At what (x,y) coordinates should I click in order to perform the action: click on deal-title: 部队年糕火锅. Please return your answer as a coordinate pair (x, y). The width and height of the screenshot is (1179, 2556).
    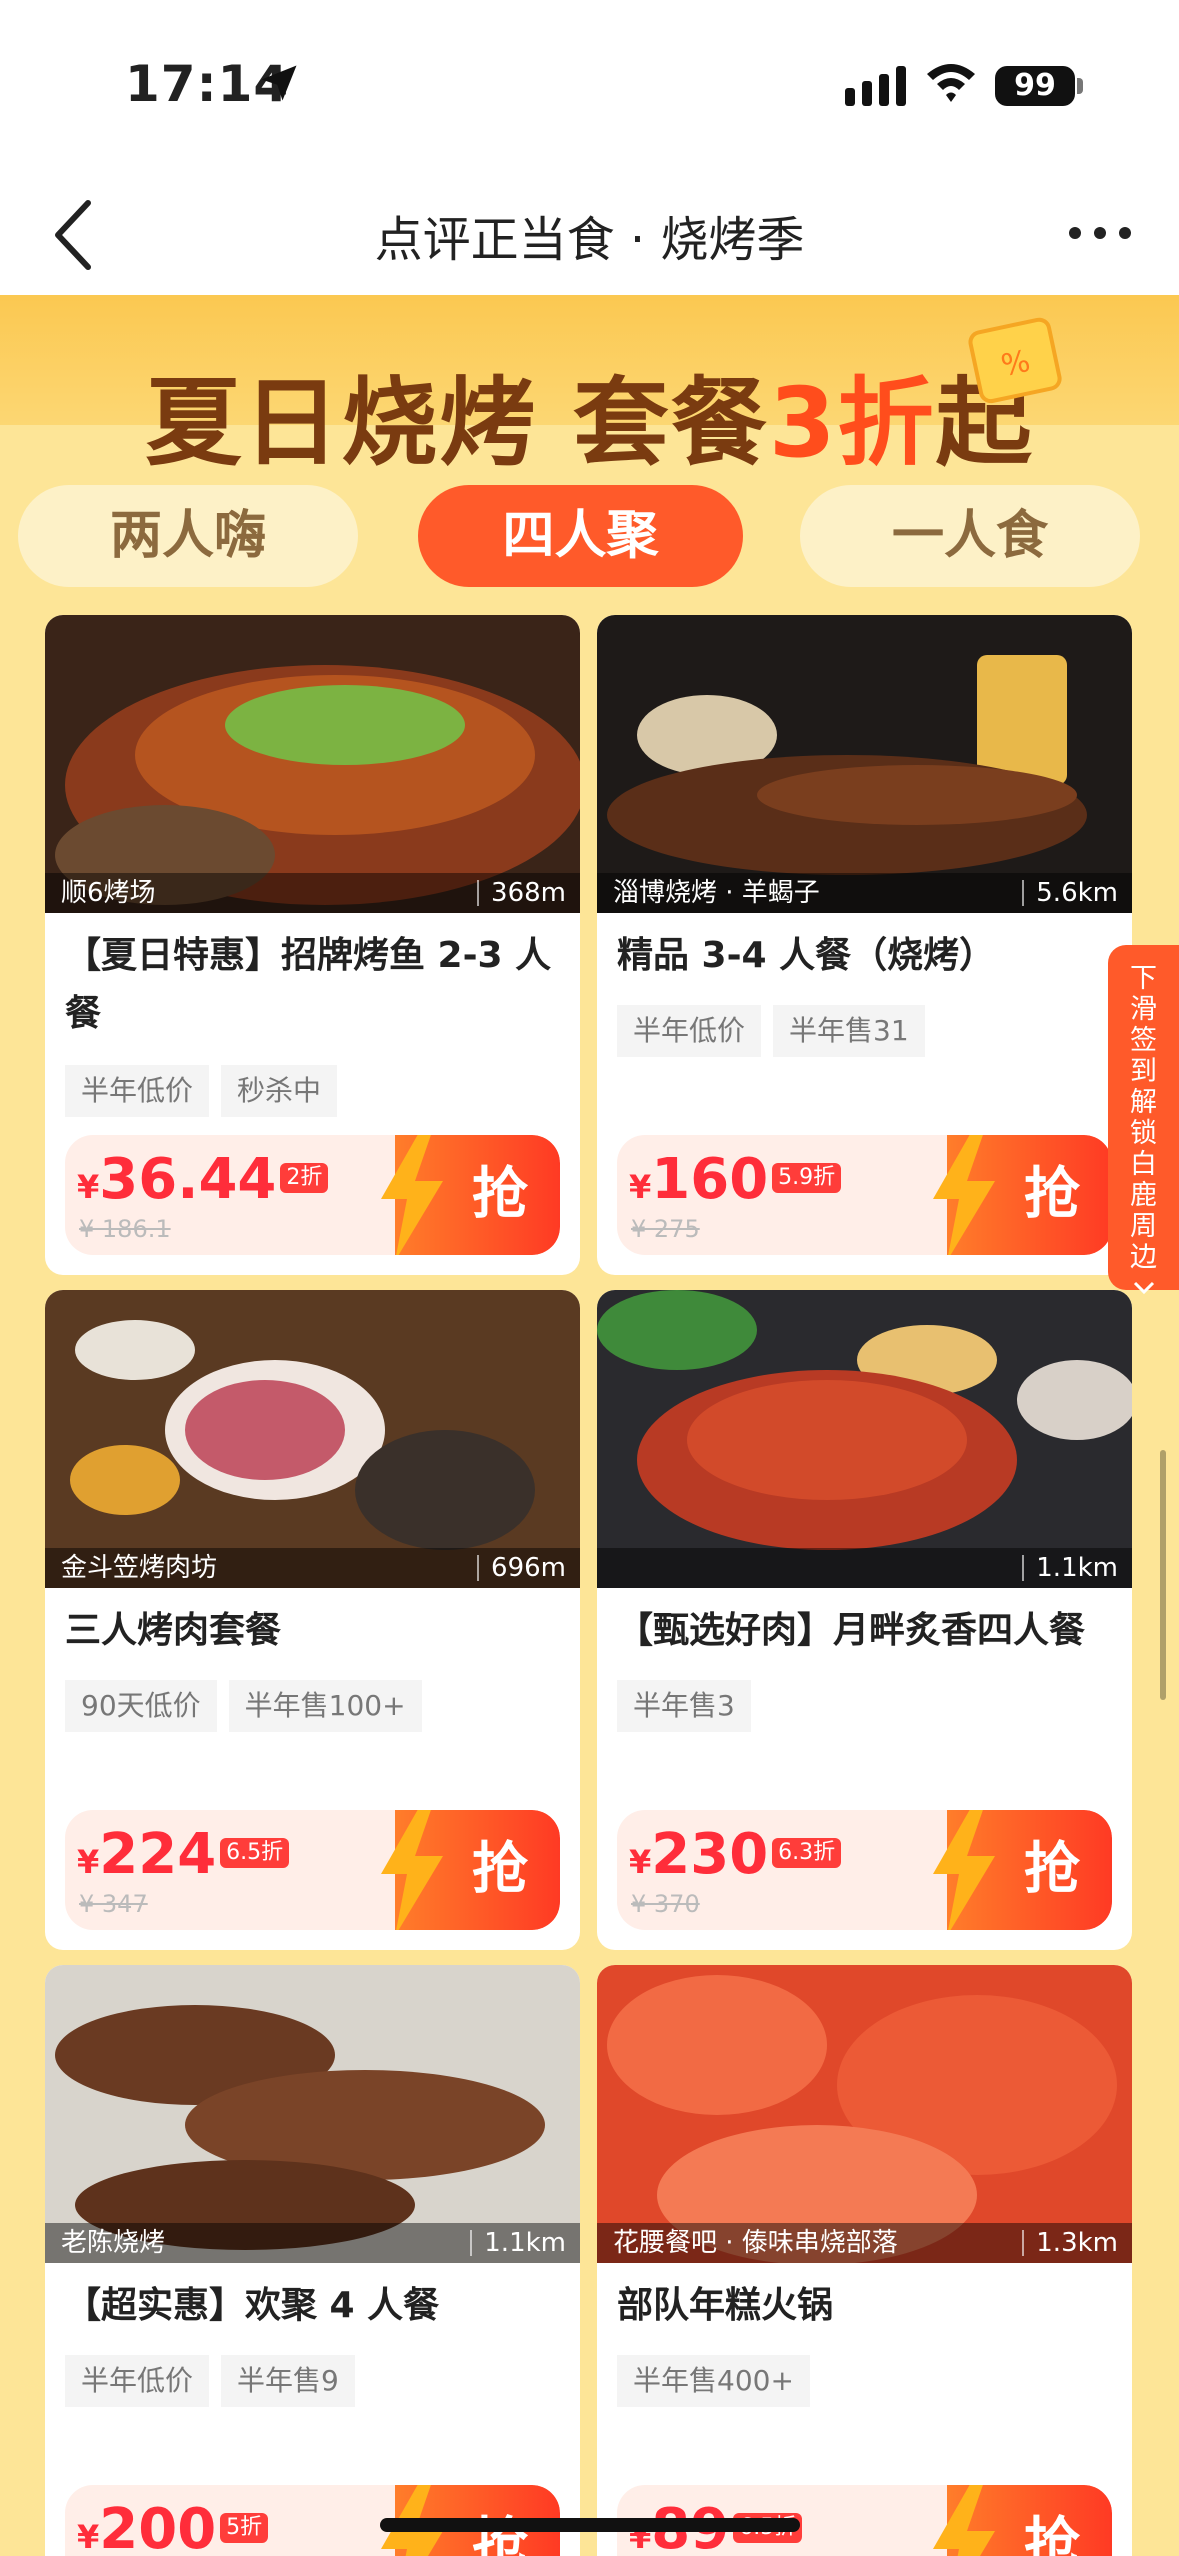
    Looking at the image, I should click on (725, 2305).